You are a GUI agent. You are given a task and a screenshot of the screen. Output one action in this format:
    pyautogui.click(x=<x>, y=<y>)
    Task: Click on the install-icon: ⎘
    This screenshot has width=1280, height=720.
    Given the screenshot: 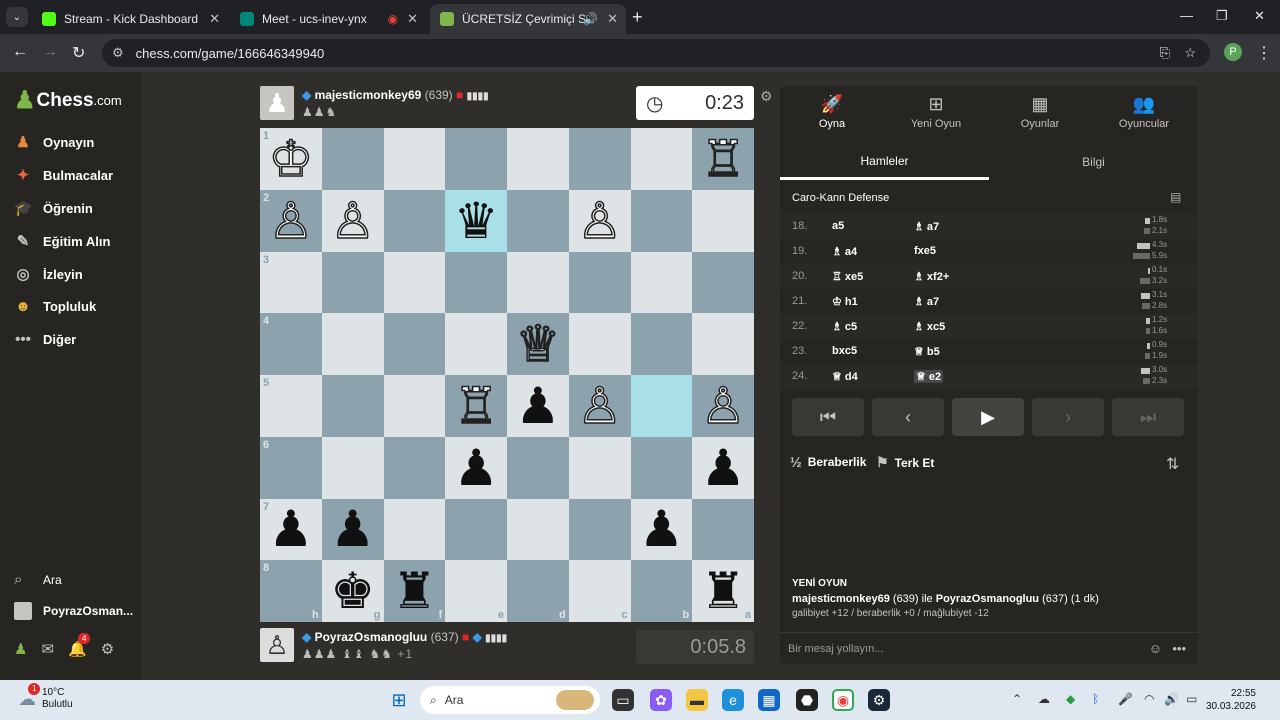 What is the action you would take?
    pyautogui.click(x=1165, y=53)
    